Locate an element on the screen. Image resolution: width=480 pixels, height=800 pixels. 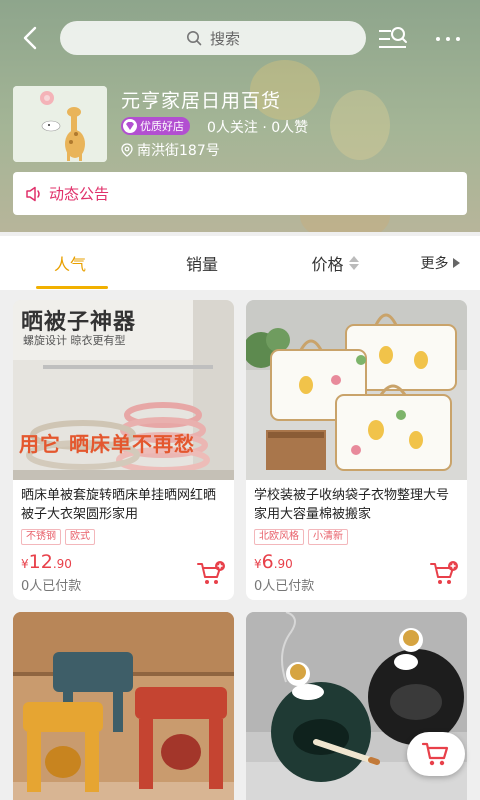
diamond-icon is located at coordinates (130, 126).